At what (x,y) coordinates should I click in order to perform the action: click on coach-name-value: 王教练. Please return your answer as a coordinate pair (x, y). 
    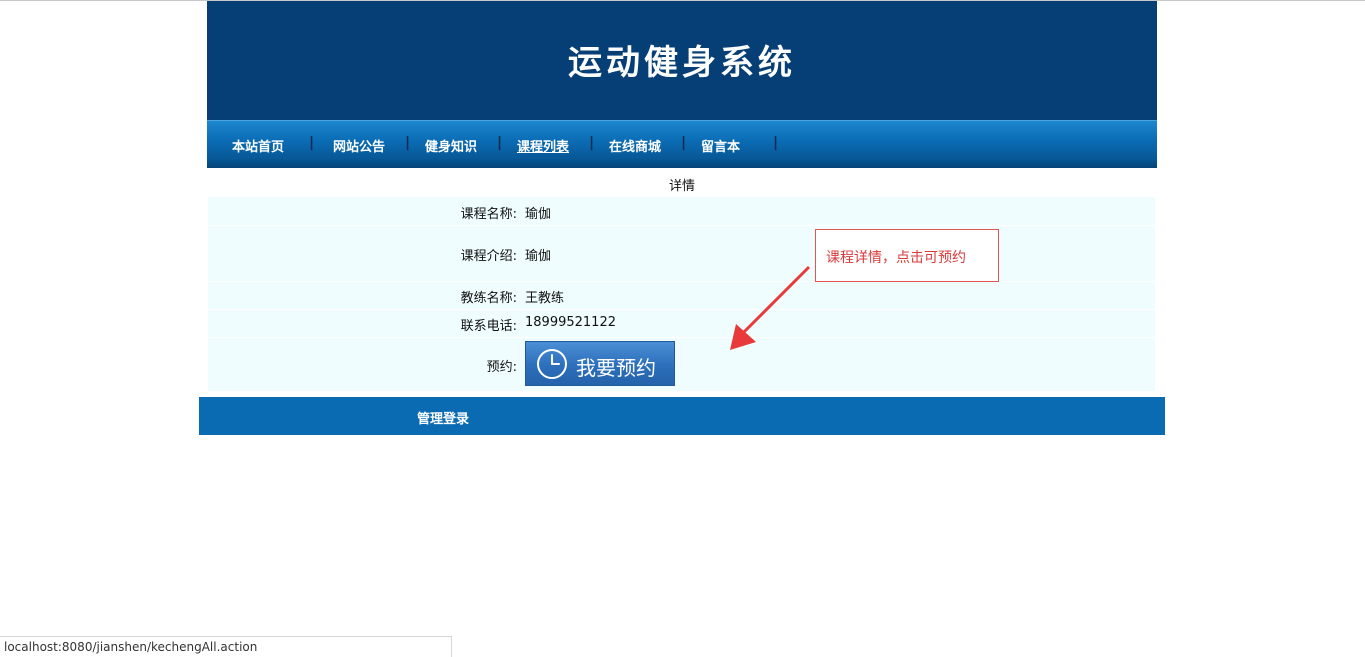
    Looking at the image, I should click on (545, 298).